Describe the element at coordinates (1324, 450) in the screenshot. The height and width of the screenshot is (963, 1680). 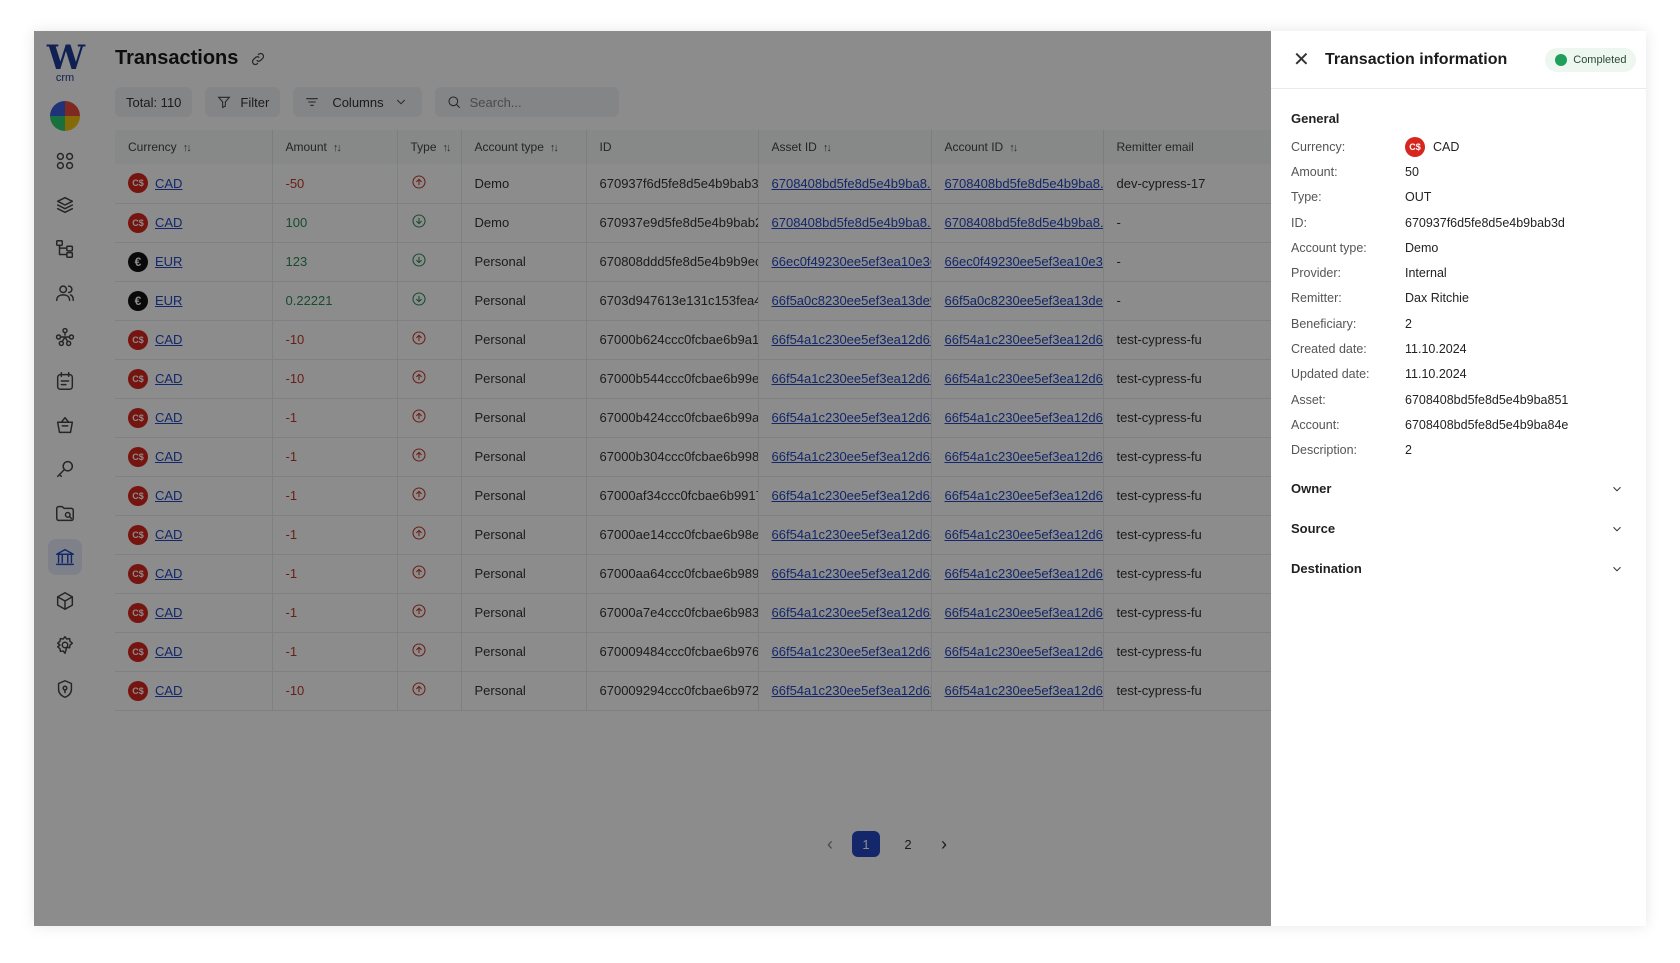
I see `info-key: Description:` at that location.